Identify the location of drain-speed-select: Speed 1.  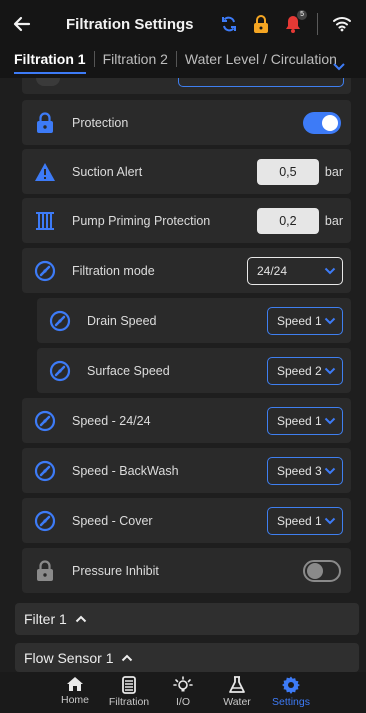
(305, 320).